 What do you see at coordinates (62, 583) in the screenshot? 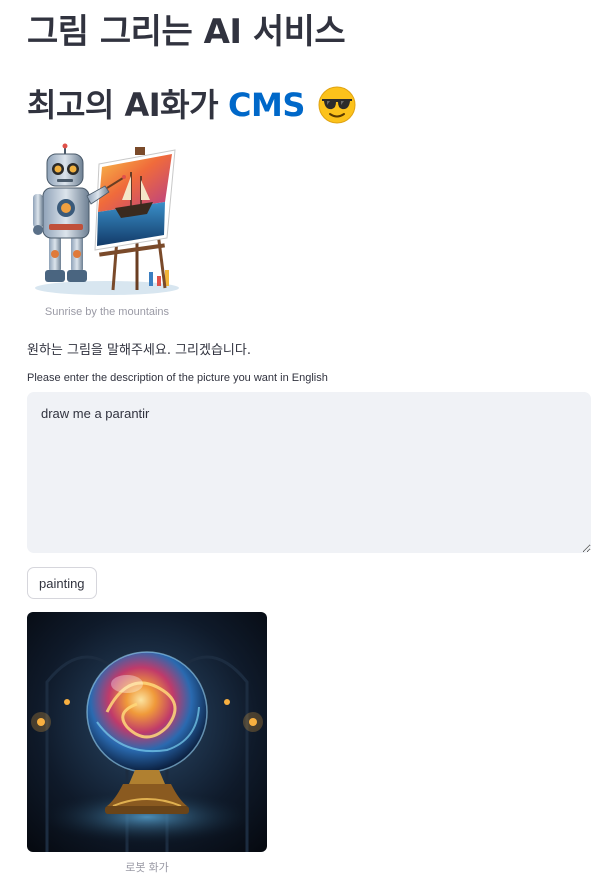
I see `painting-button: painting` at bounding box center [62, 583].